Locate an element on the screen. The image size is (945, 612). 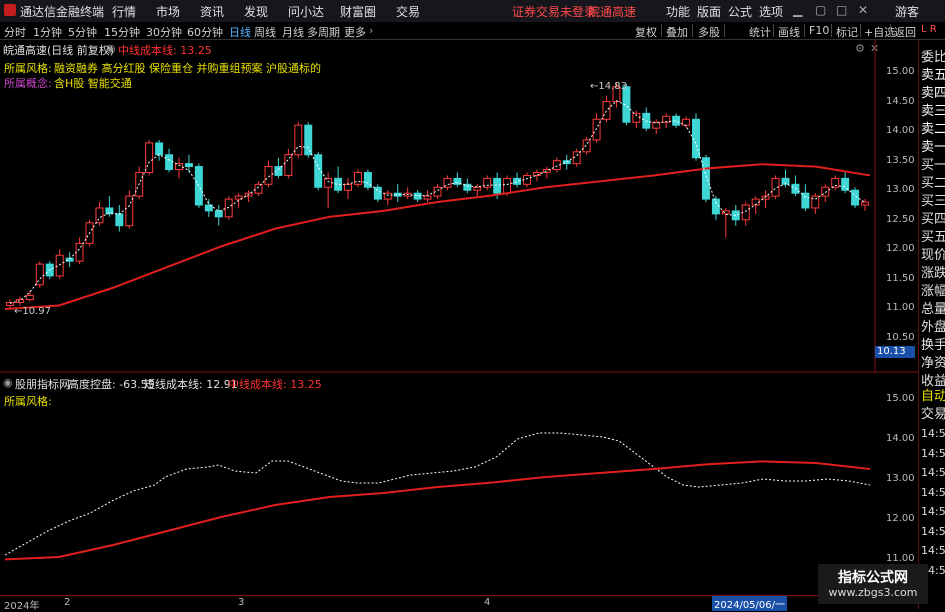
sub-axis-label: 13.00 is located at coordinates (900, 478).